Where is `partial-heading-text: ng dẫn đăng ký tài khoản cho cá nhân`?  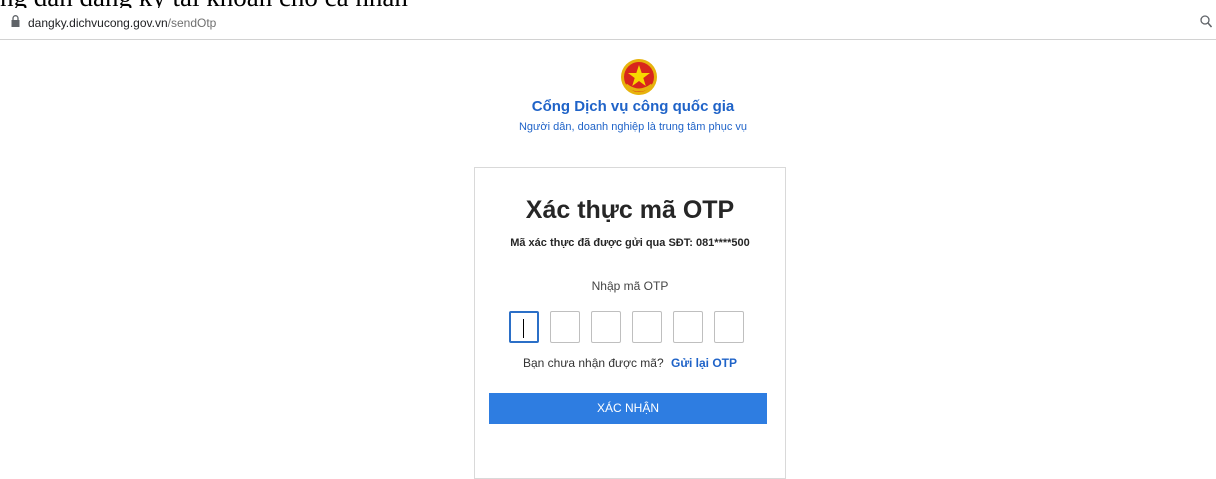
partial-heading-text: ng dẫn đăng ký tài khoản cho cá nhân is located at coordinates (608, 4).